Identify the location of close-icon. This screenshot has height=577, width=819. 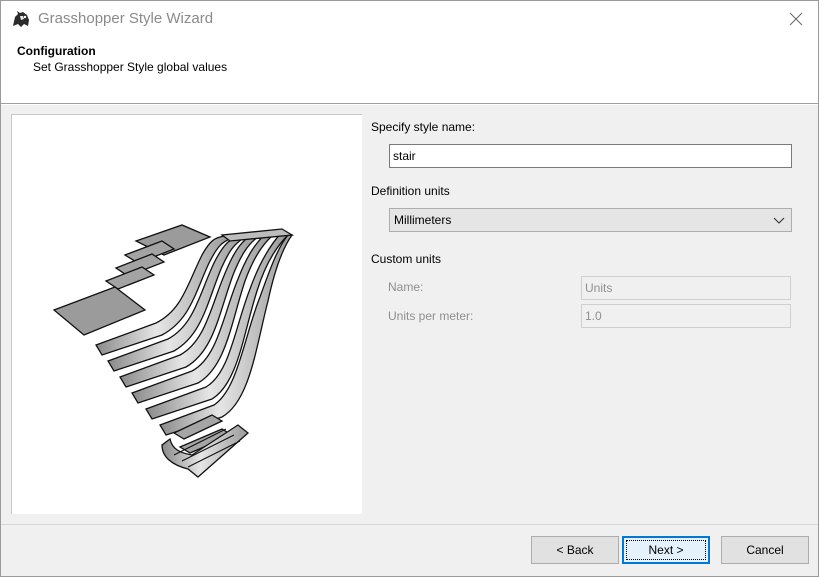
(796, 19).